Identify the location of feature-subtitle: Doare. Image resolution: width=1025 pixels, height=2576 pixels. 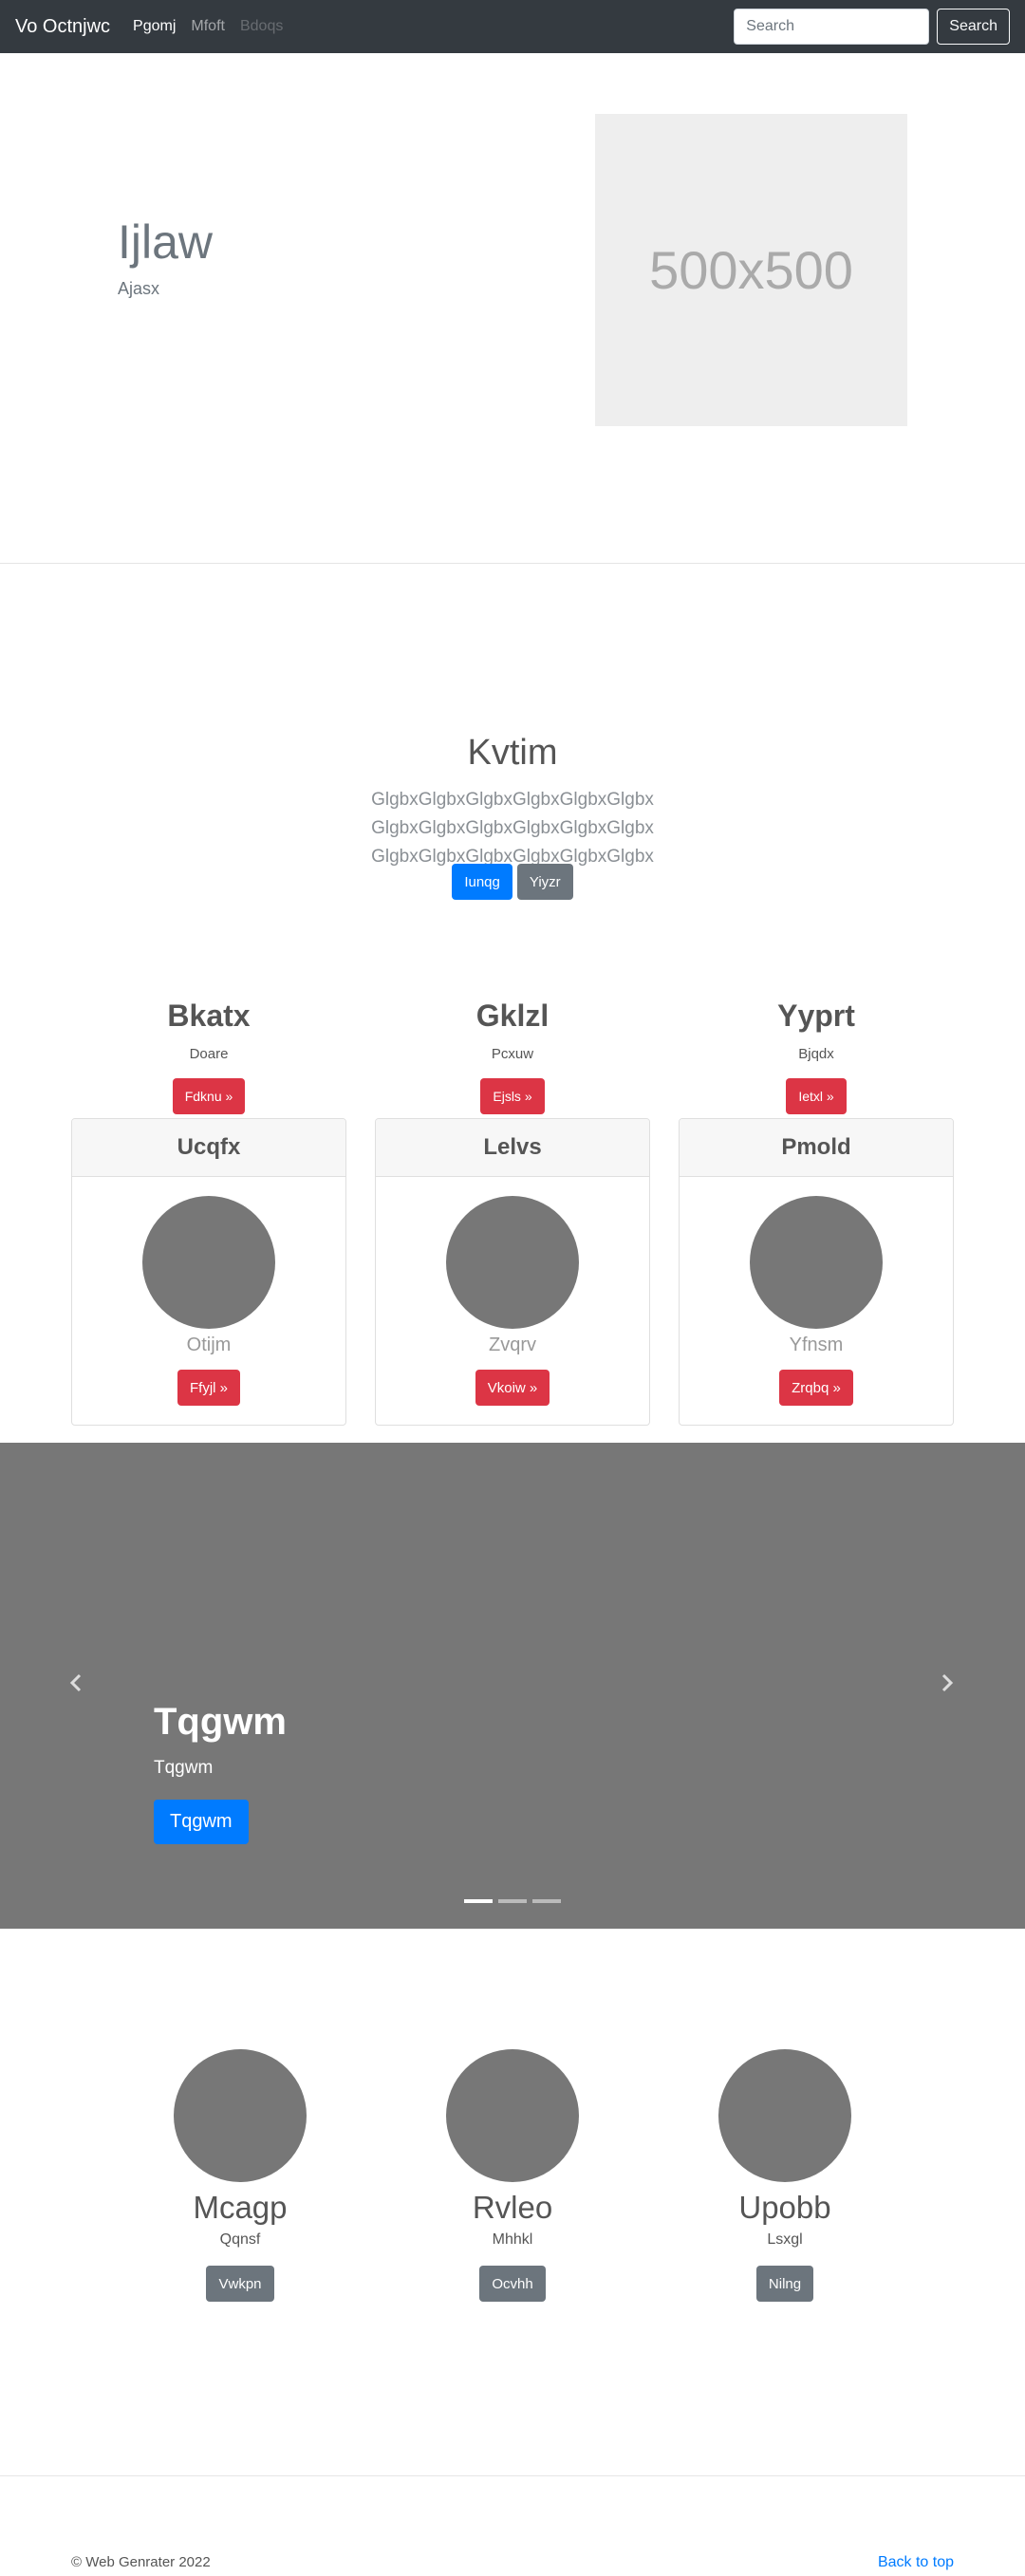
(209, 1054).